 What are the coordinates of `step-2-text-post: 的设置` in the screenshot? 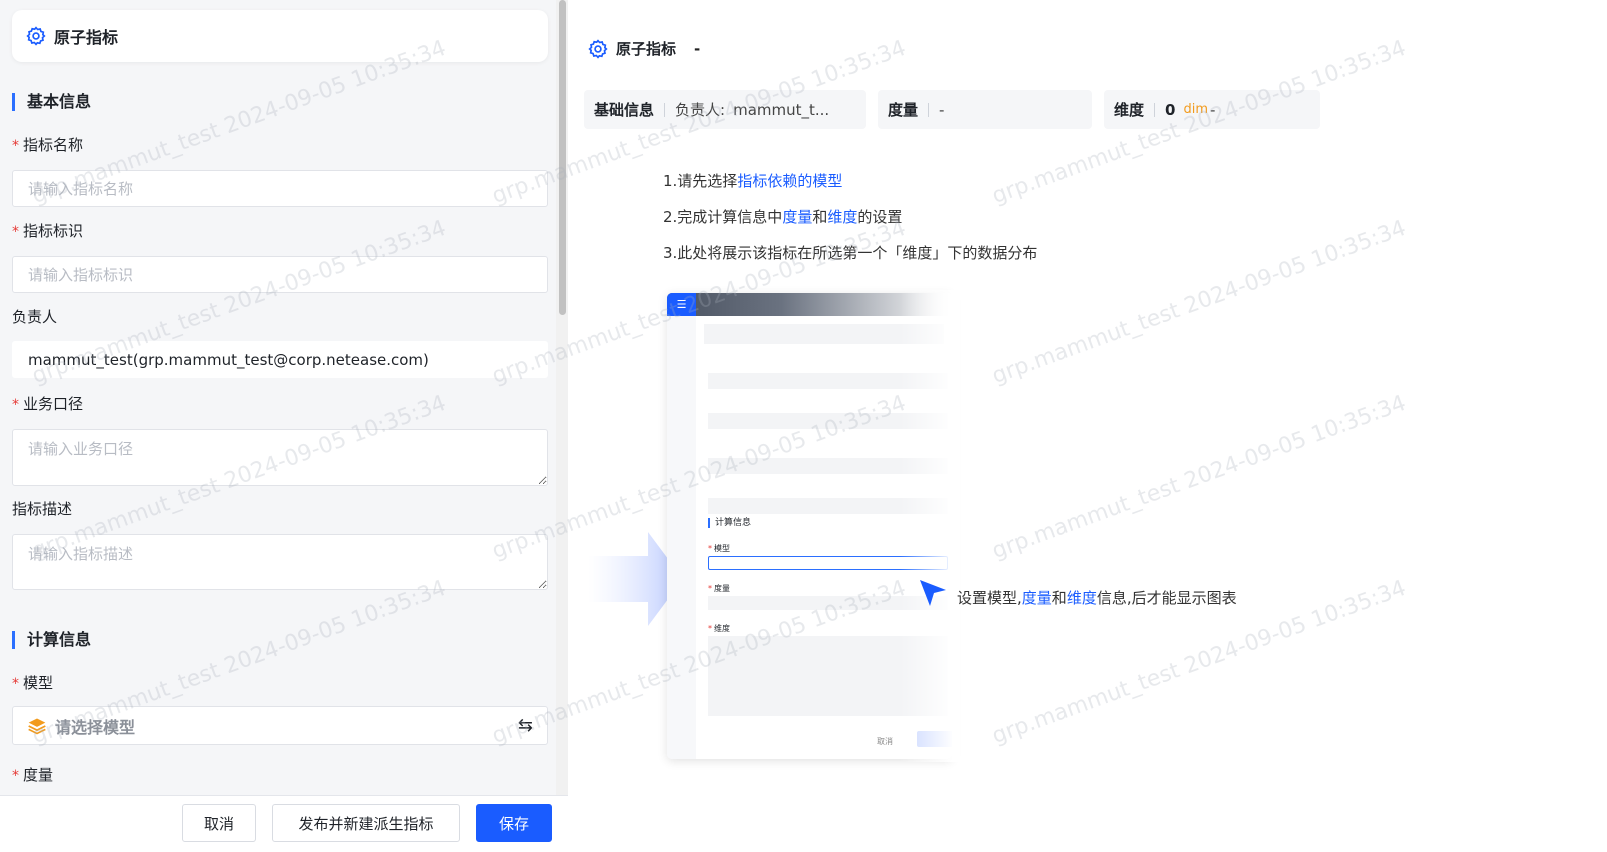 It's located at (880, 217).